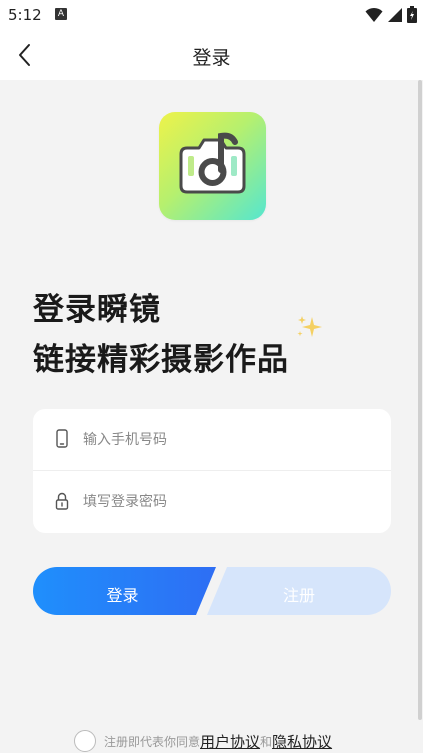 This screenshot has width=423, height=753. Describe the element at coordinates (161, 360) in the screenshot. I see `headline-line2: 链接精彩摄影作品` at that location.